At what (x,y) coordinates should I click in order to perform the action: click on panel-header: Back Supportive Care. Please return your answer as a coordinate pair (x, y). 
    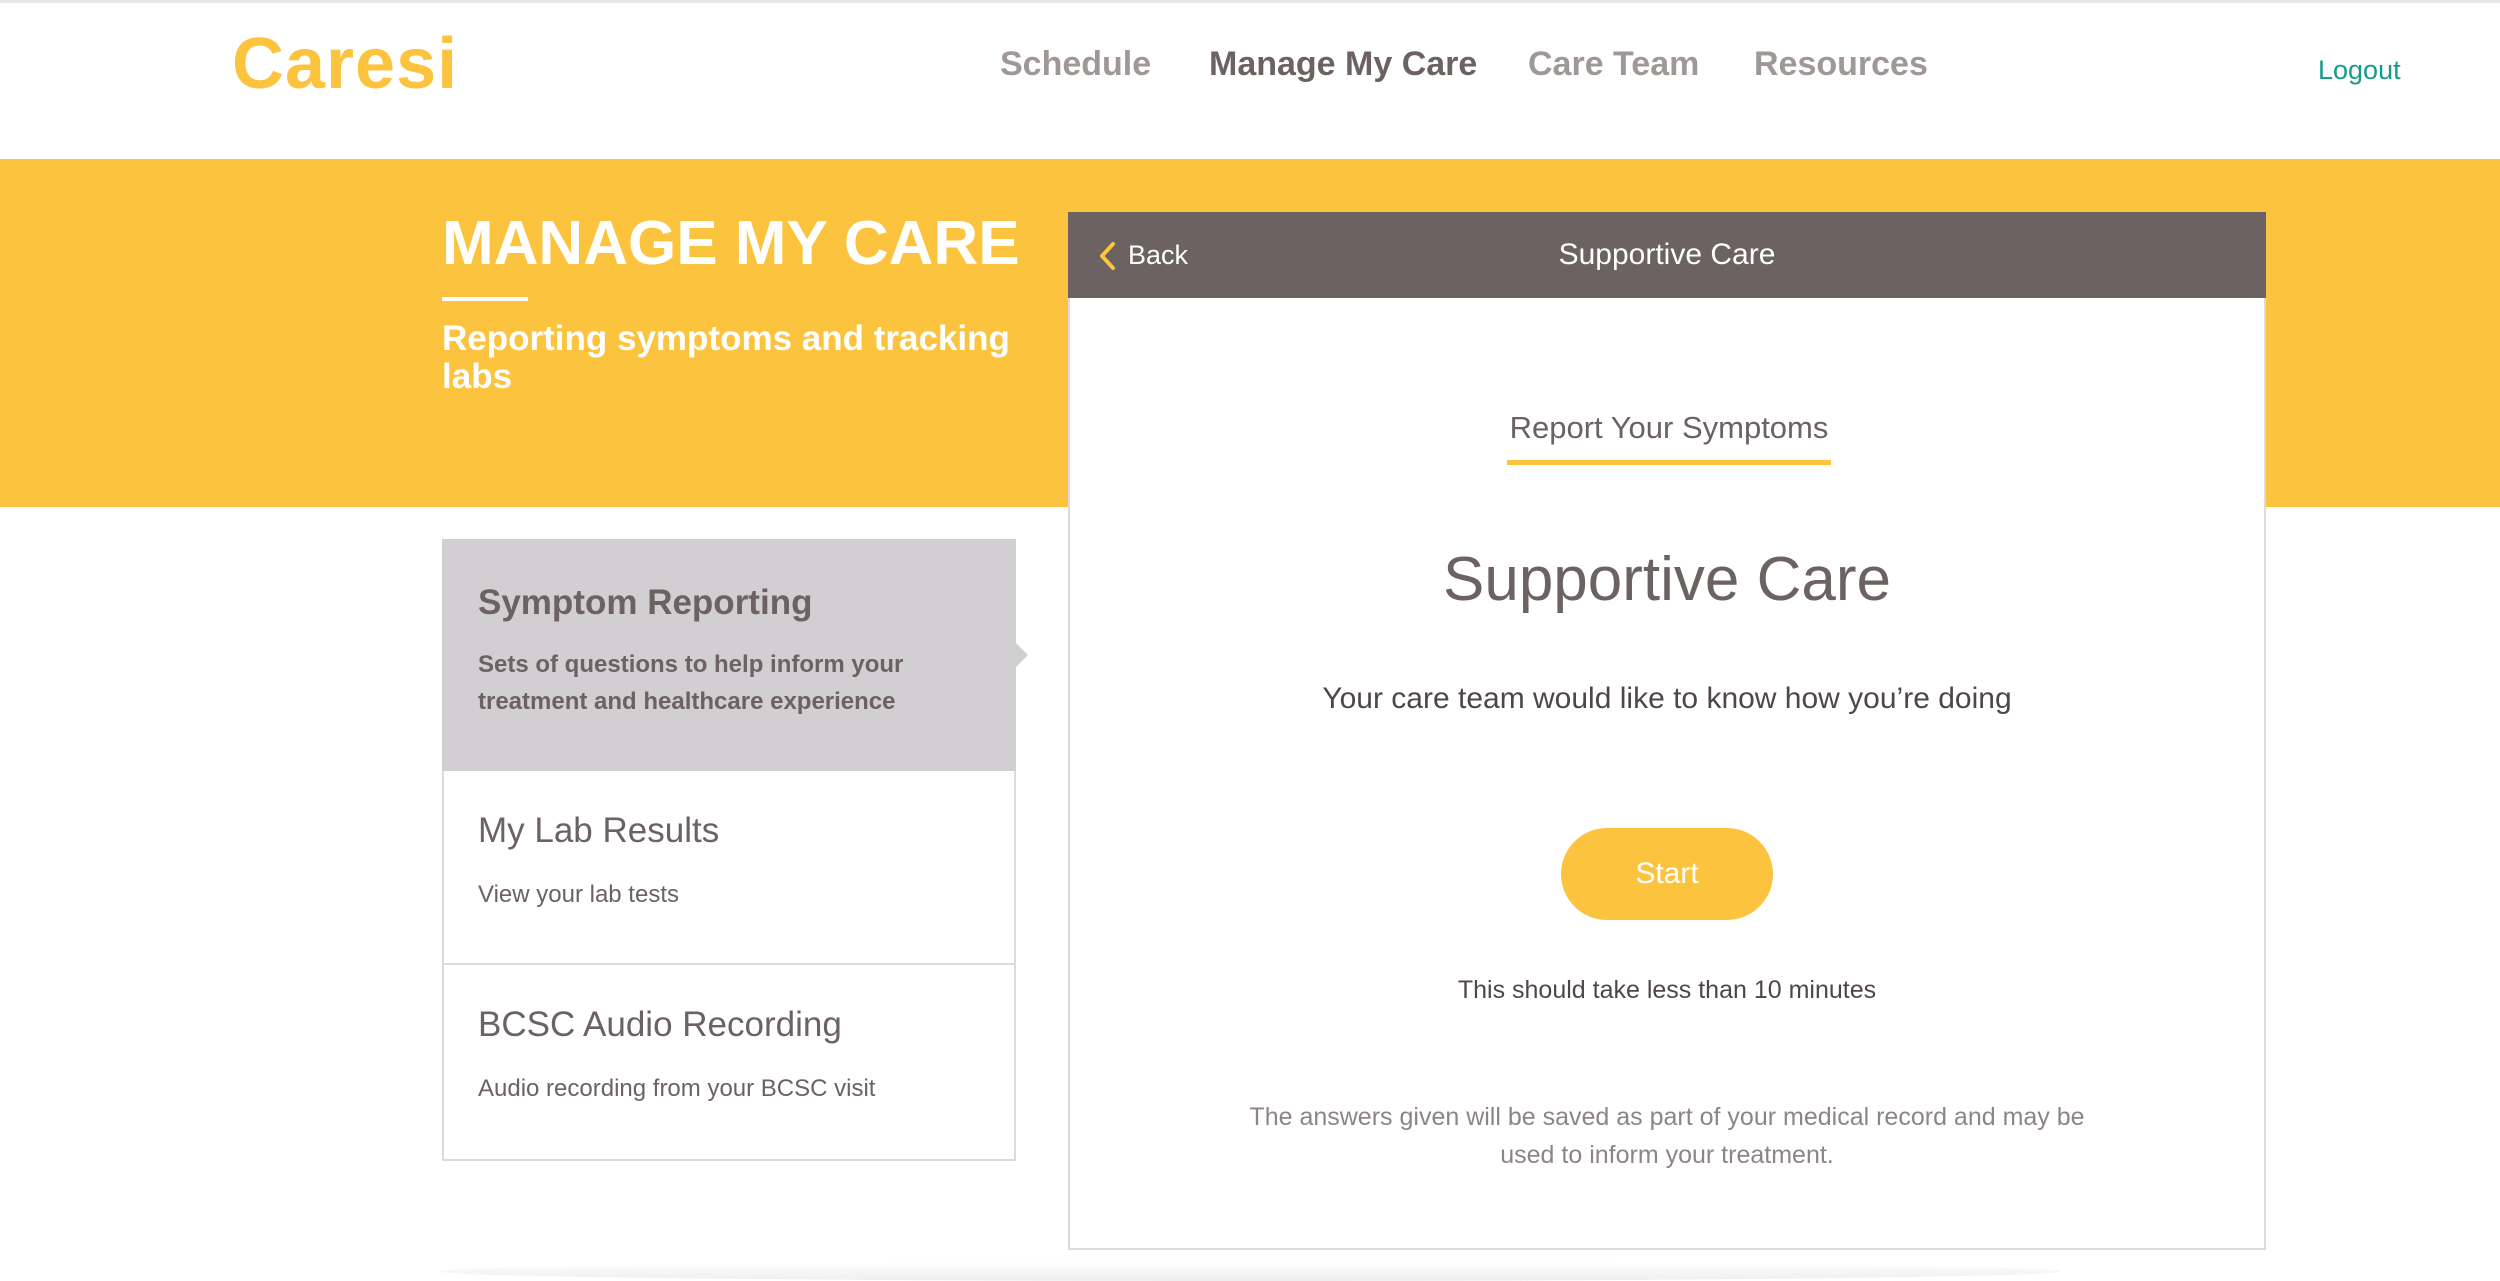
    Looking at the image, I should click on (1667, 255).